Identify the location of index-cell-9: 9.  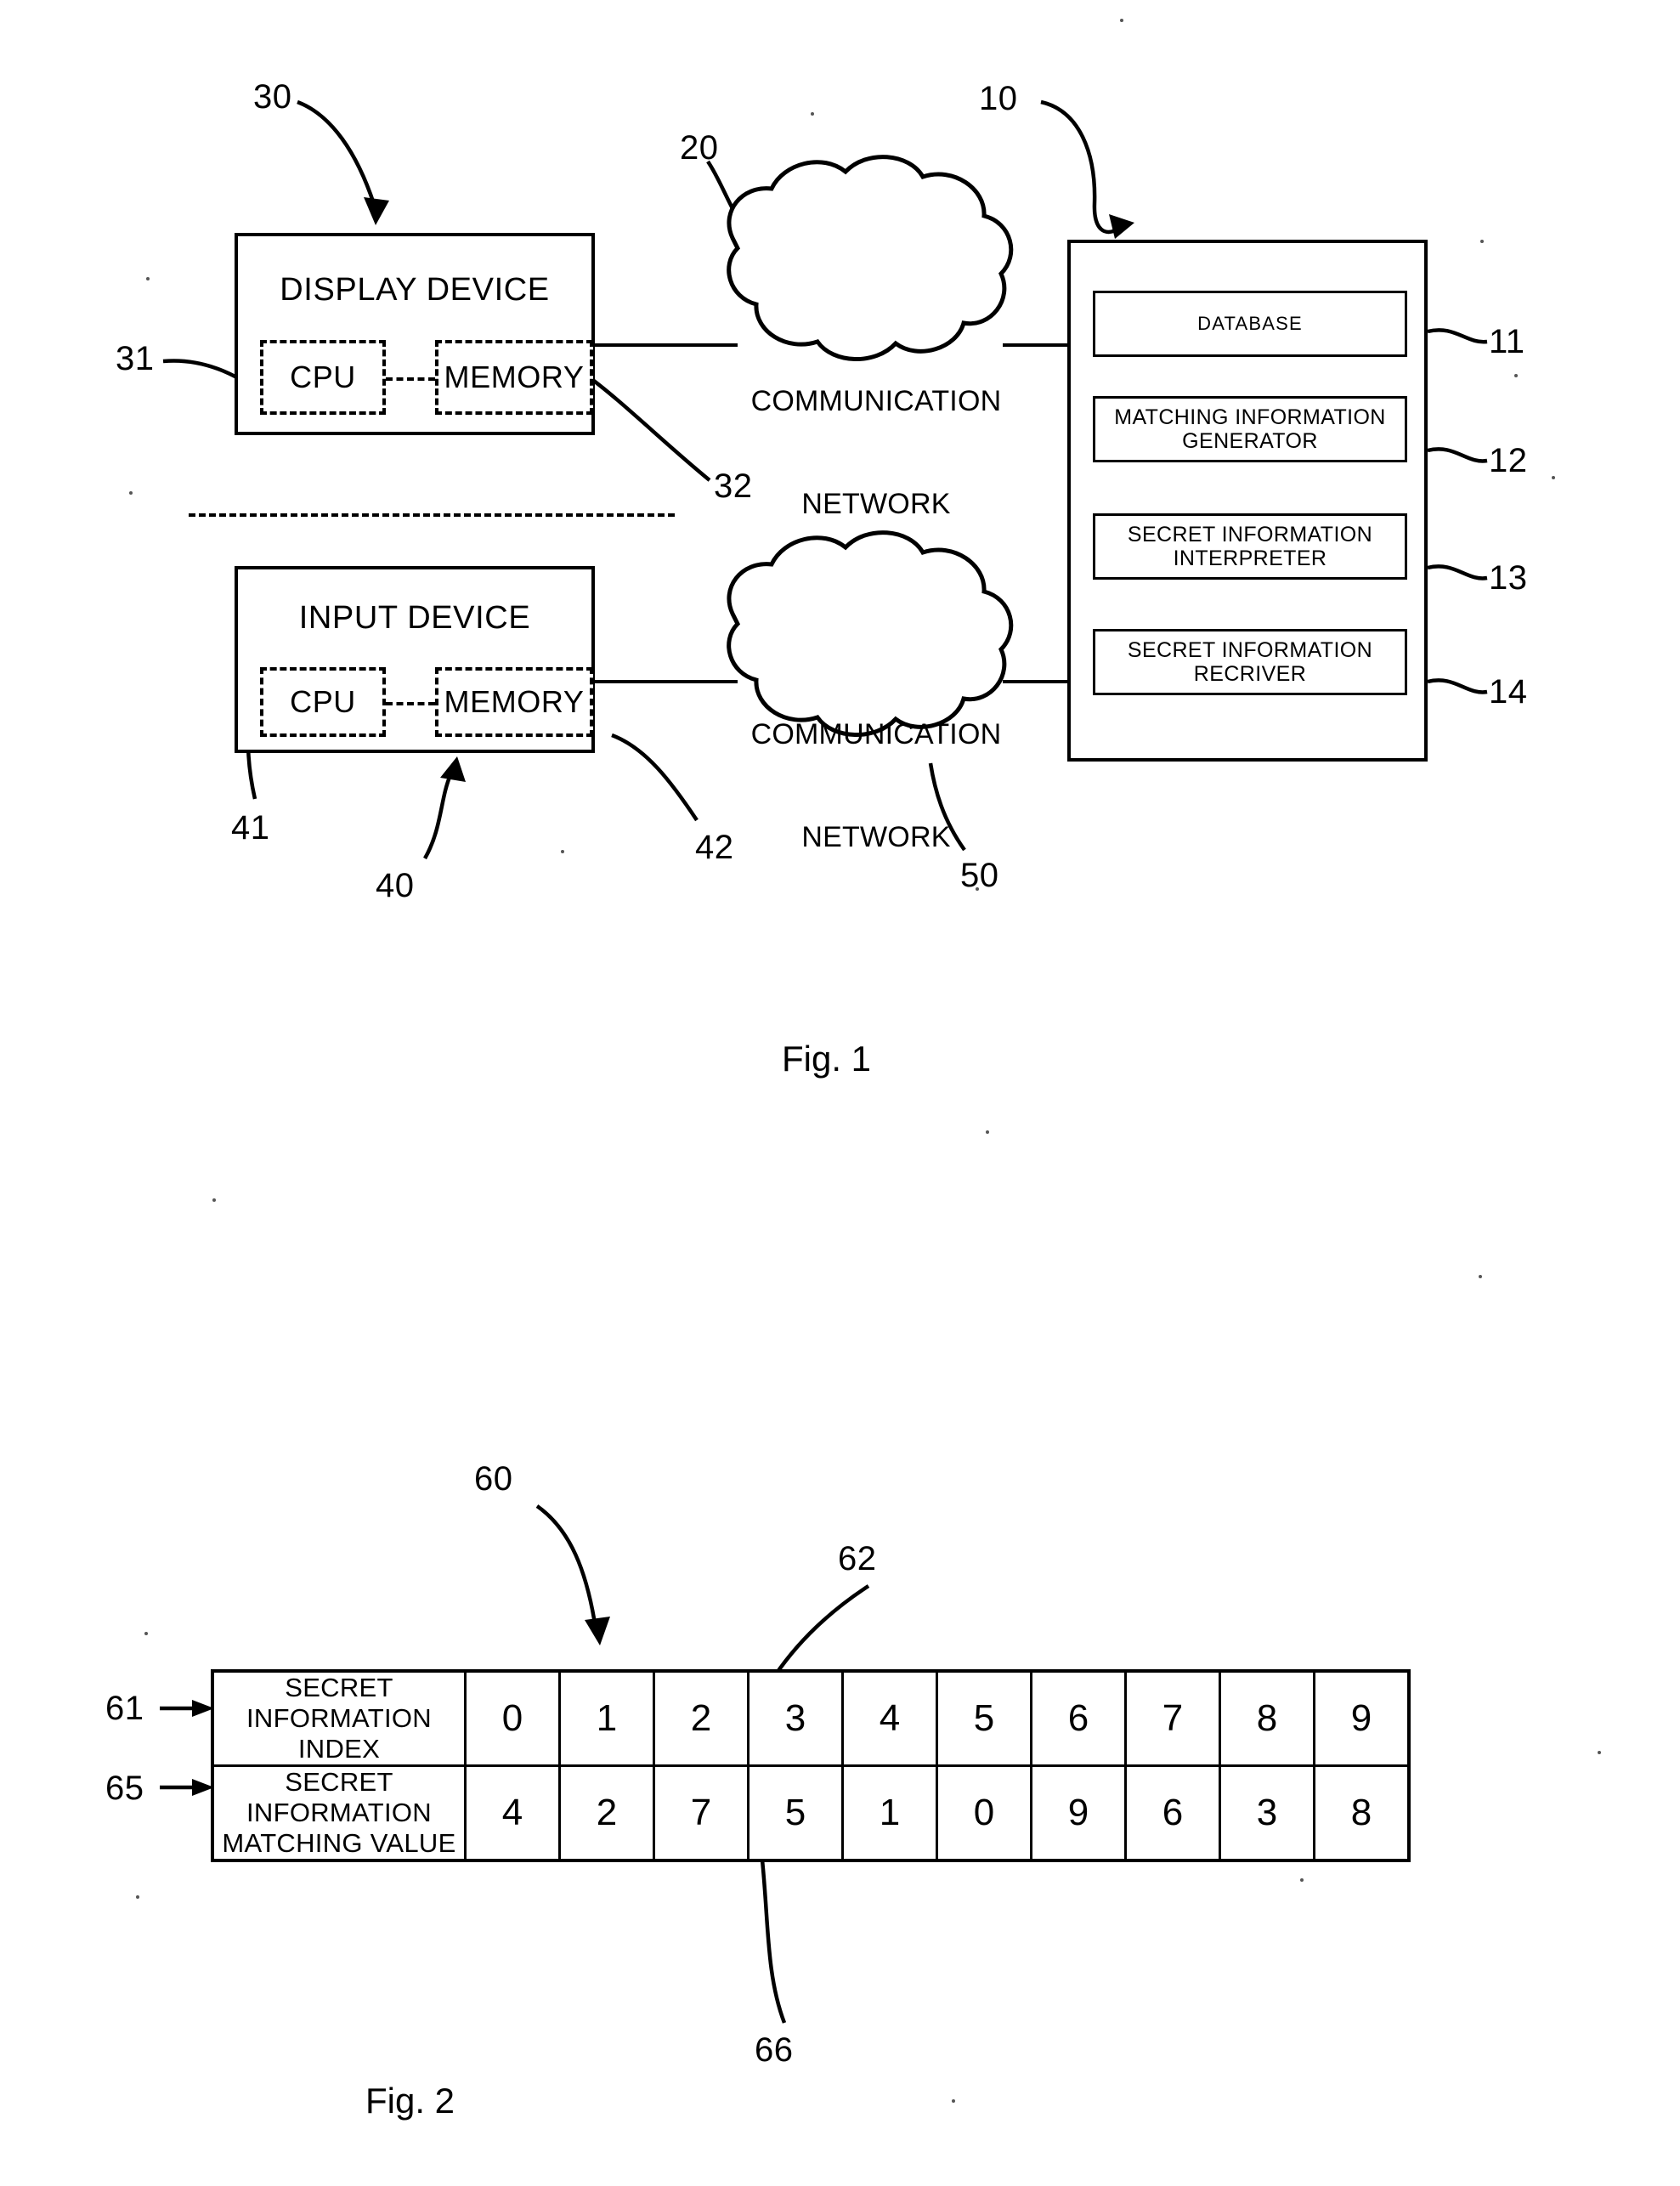
(1362, 1718).